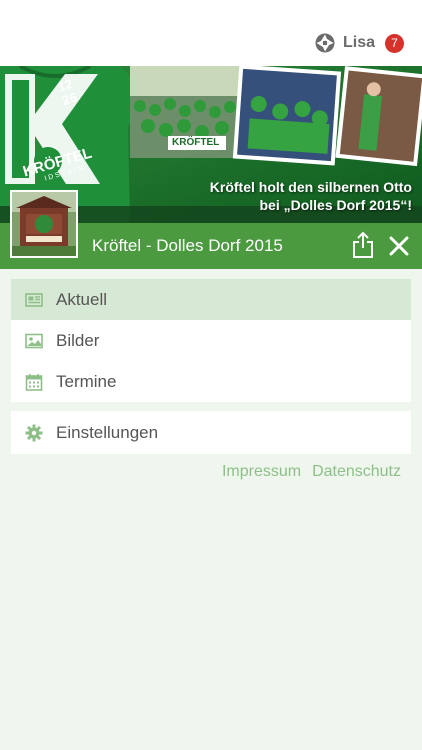 The height and width of the screenshot is (750, 422). I want to click on settings-menu: Einstellungen, so click(211, 432).